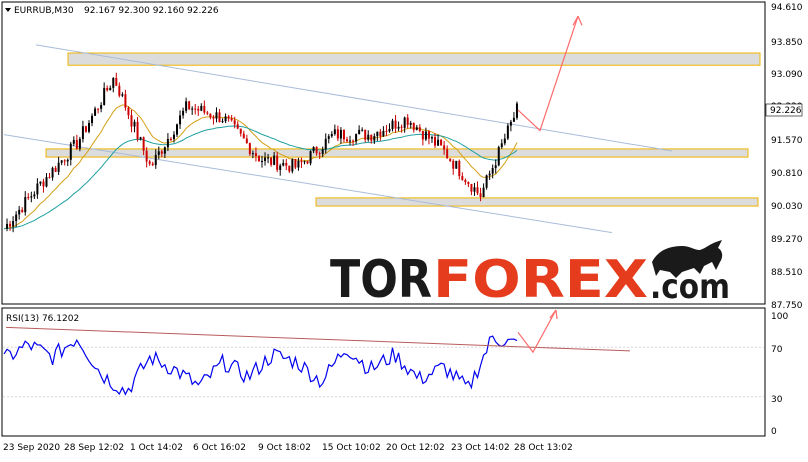  Describe the element at coordinates (381, 280) in the screenshot. I see `brand-tor: TOR` at that location.